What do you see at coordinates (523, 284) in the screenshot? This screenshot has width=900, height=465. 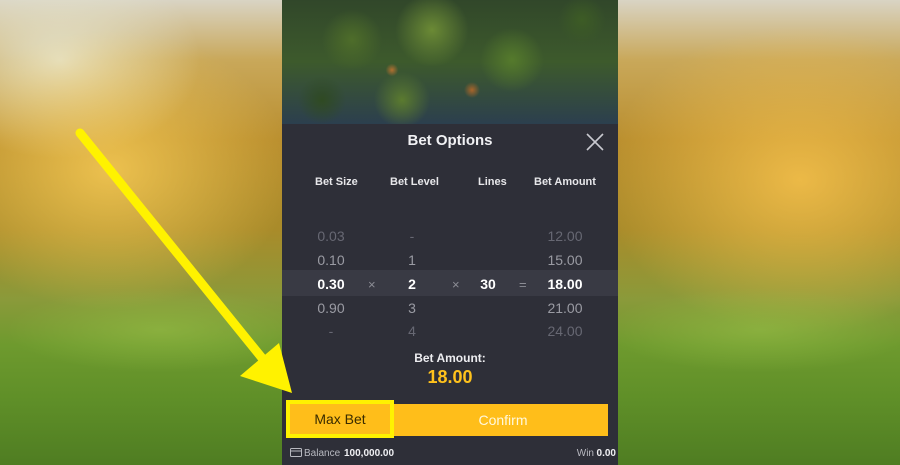 I see `equals-sign: =` at bounding box center [523, 284].